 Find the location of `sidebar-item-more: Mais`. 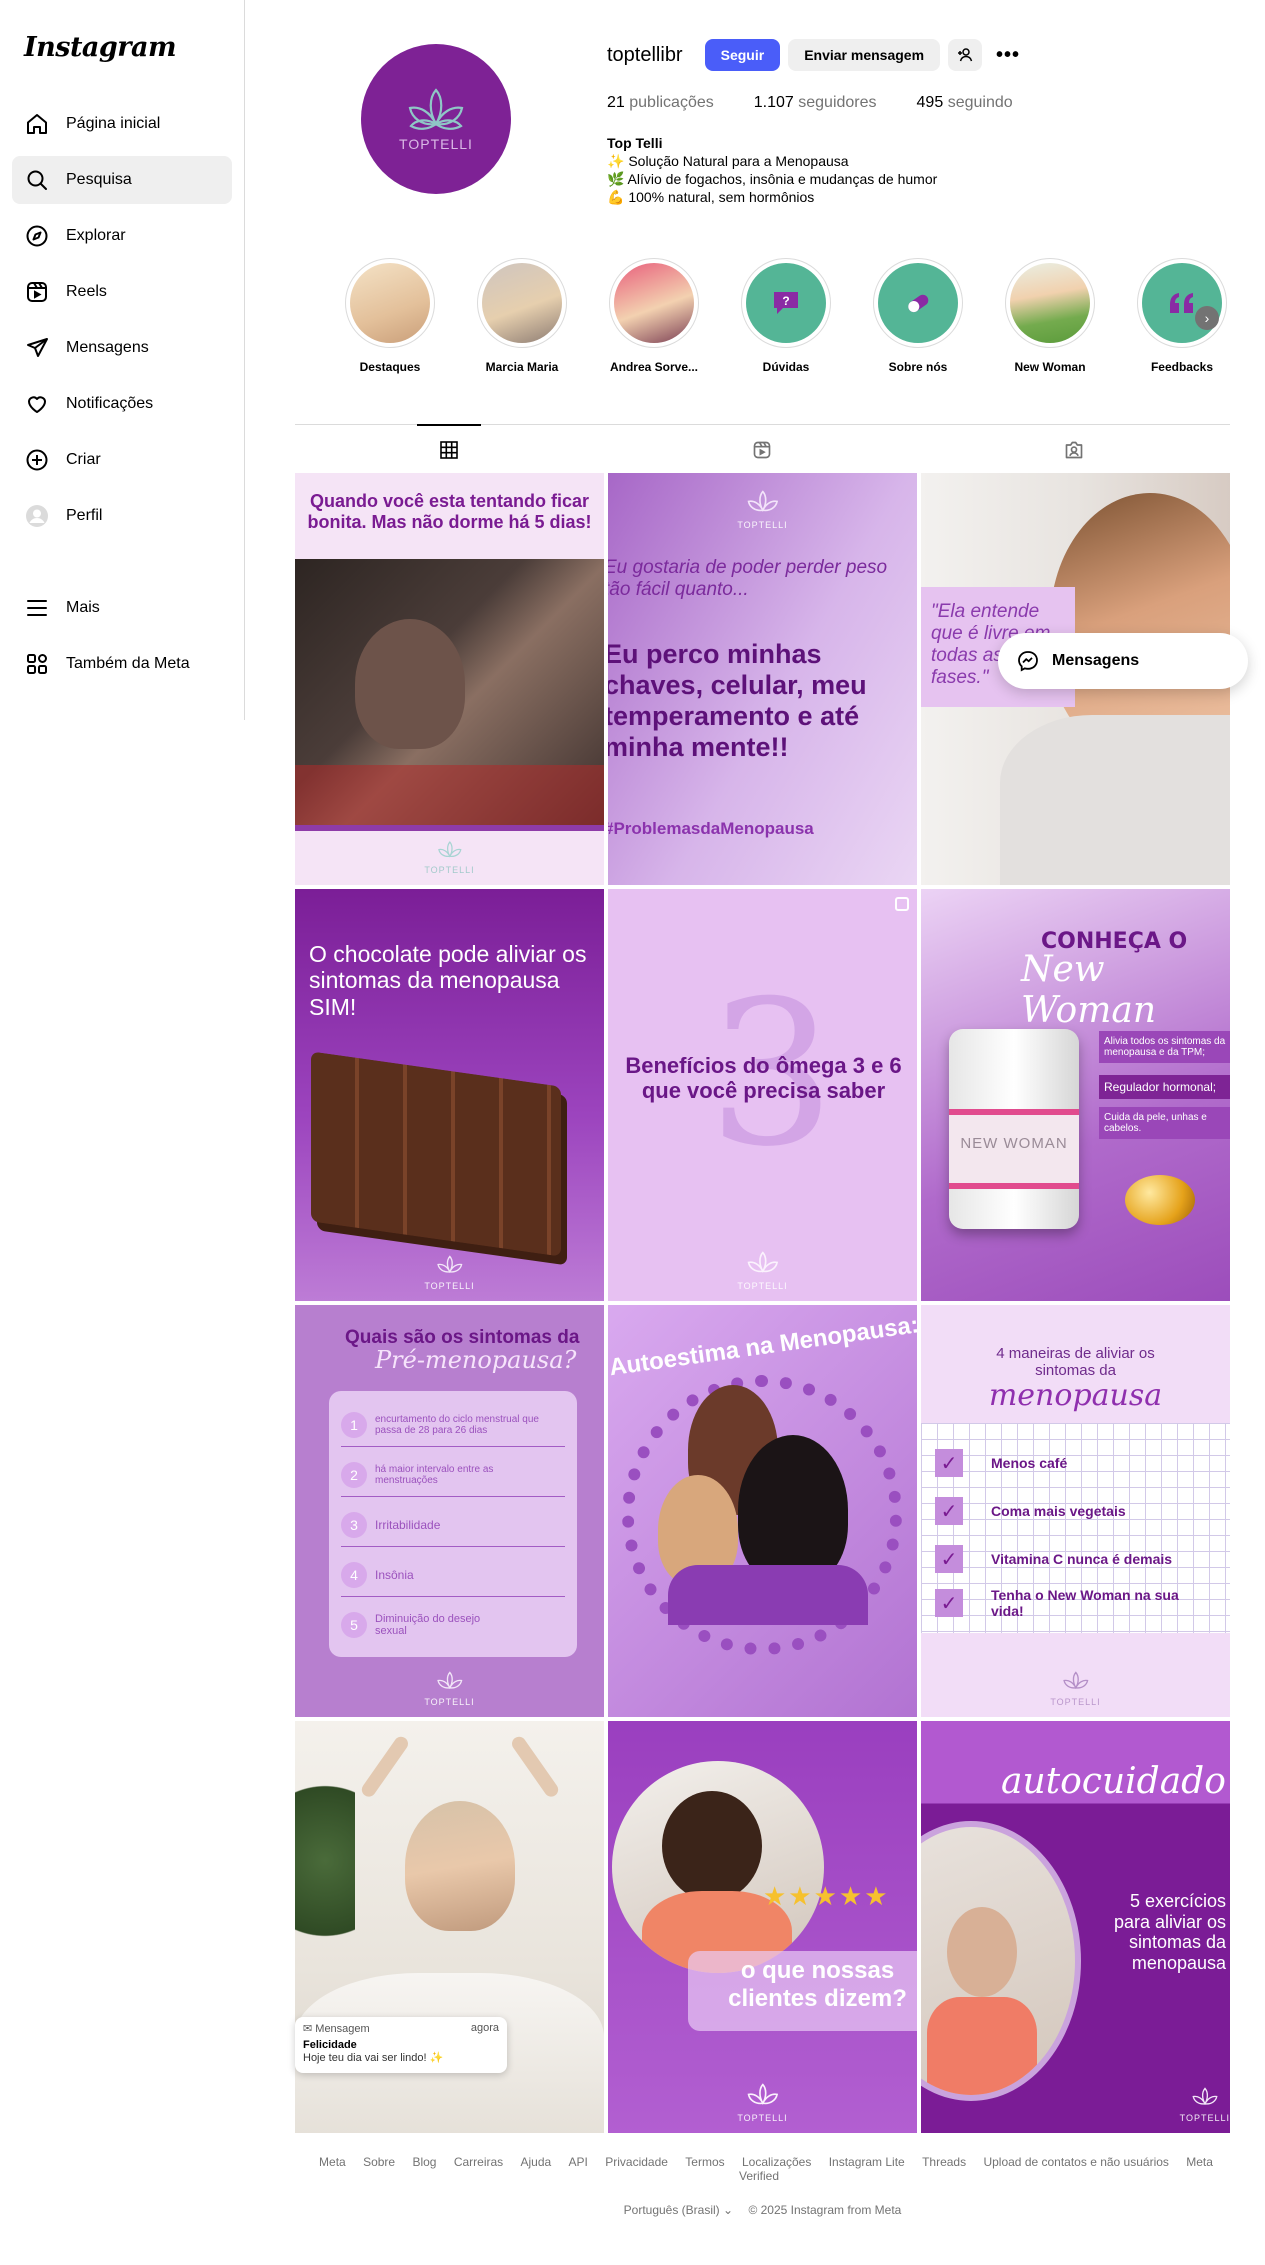

sidebar-item-more: Mais is located at coordinates (122, 608).